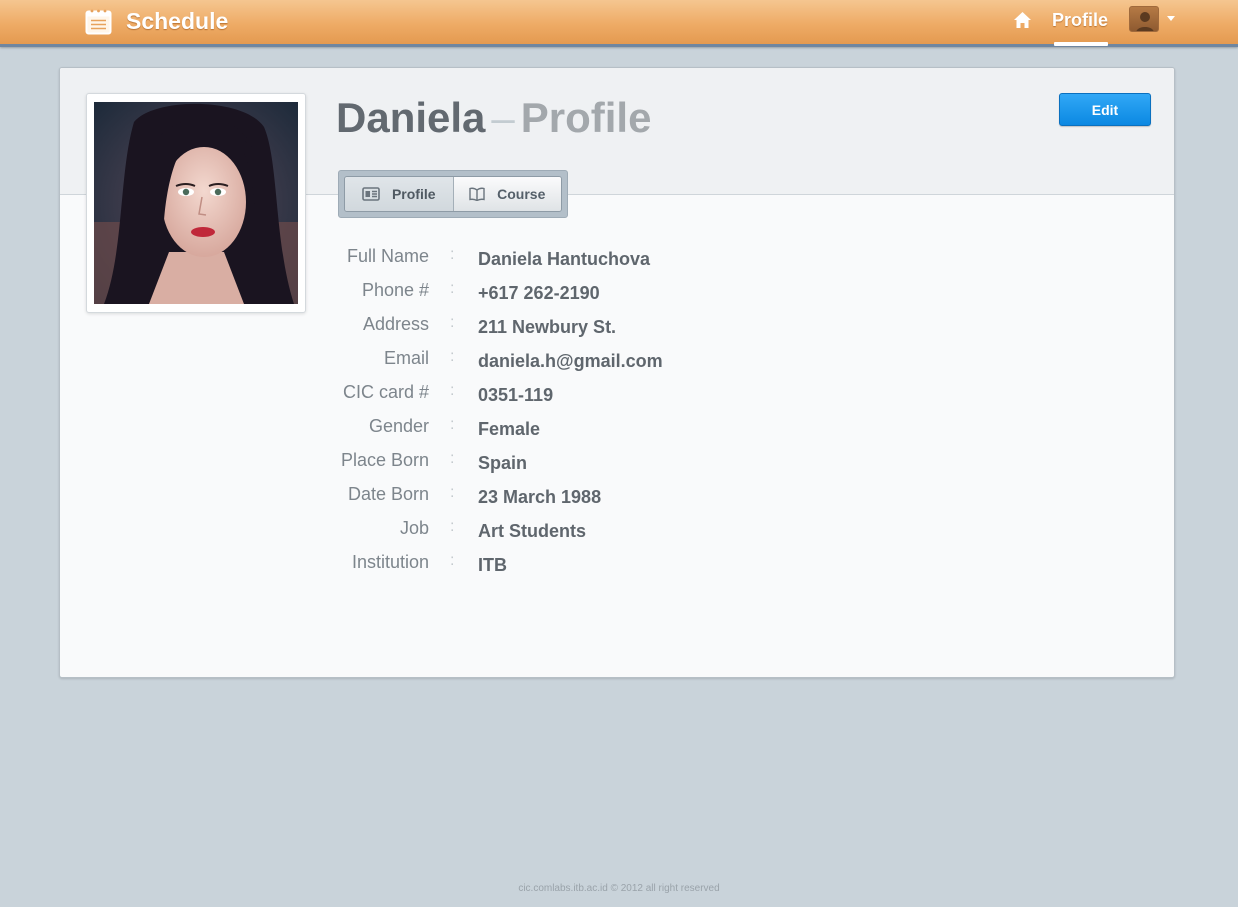 This screenshot has width=1238, height=907. Describe the element at coordinates (384, 460) in the screenshot. I see `detail-label: Place Born` at that location.